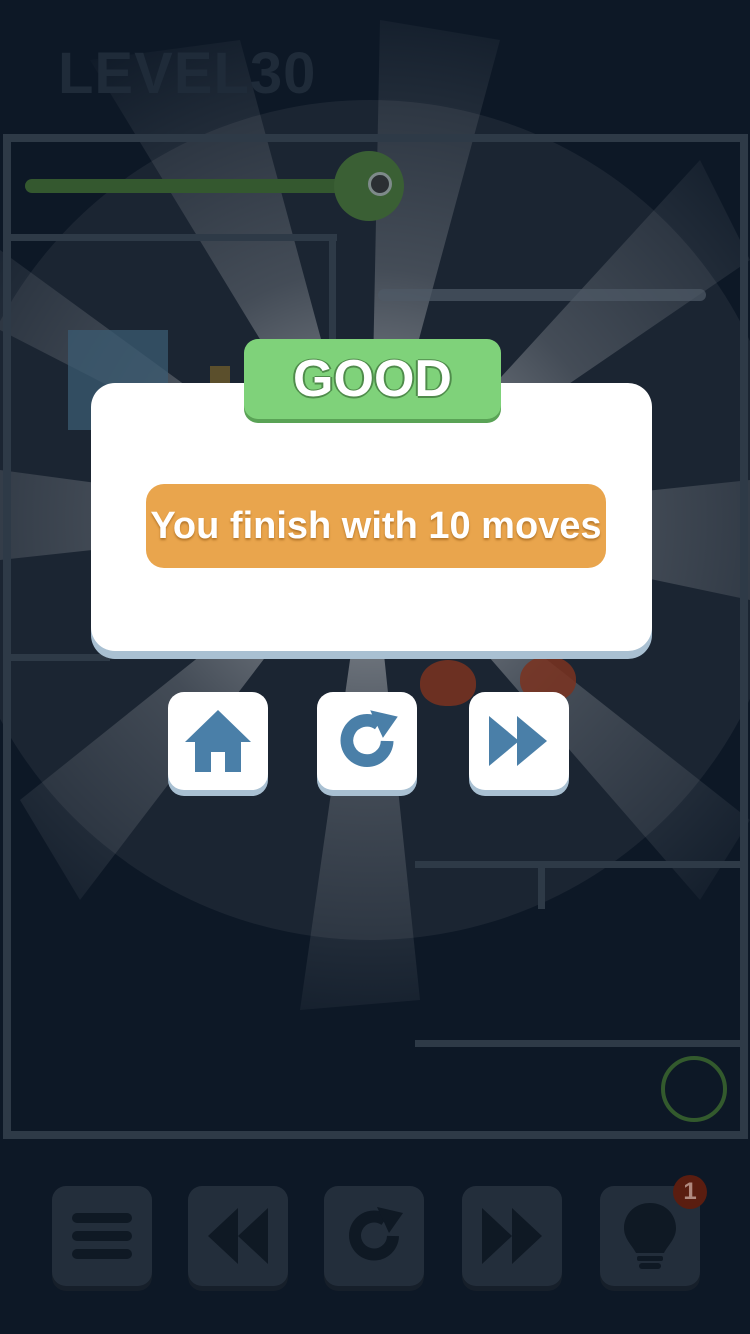 Image resolution: width=750 pixels, height=1334 pixels. I want to click on board-border-top, so click(375, 138).